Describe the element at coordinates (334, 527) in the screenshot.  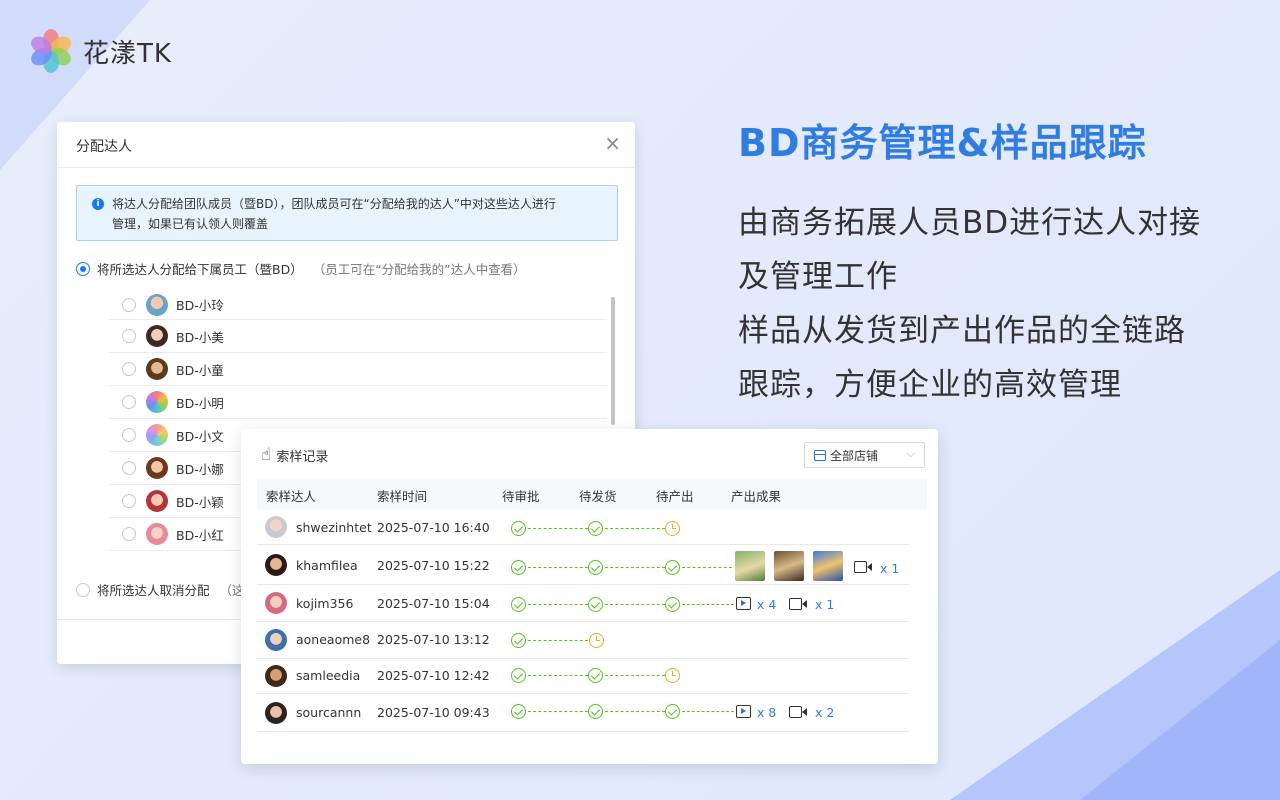
I see `creator-name: shwezinhtet` at that location.